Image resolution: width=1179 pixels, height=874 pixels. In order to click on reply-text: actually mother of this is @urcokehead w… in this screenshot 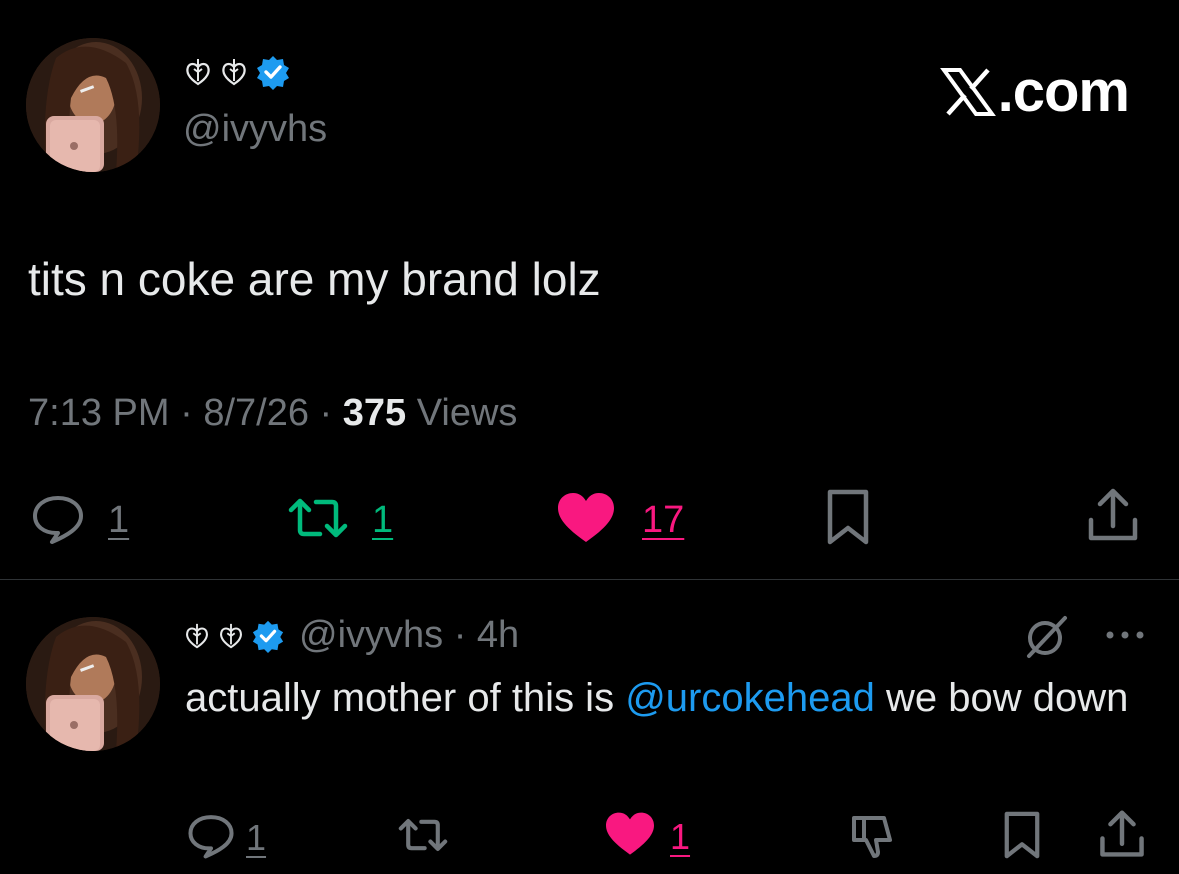, I will do `click(665, 698)`.